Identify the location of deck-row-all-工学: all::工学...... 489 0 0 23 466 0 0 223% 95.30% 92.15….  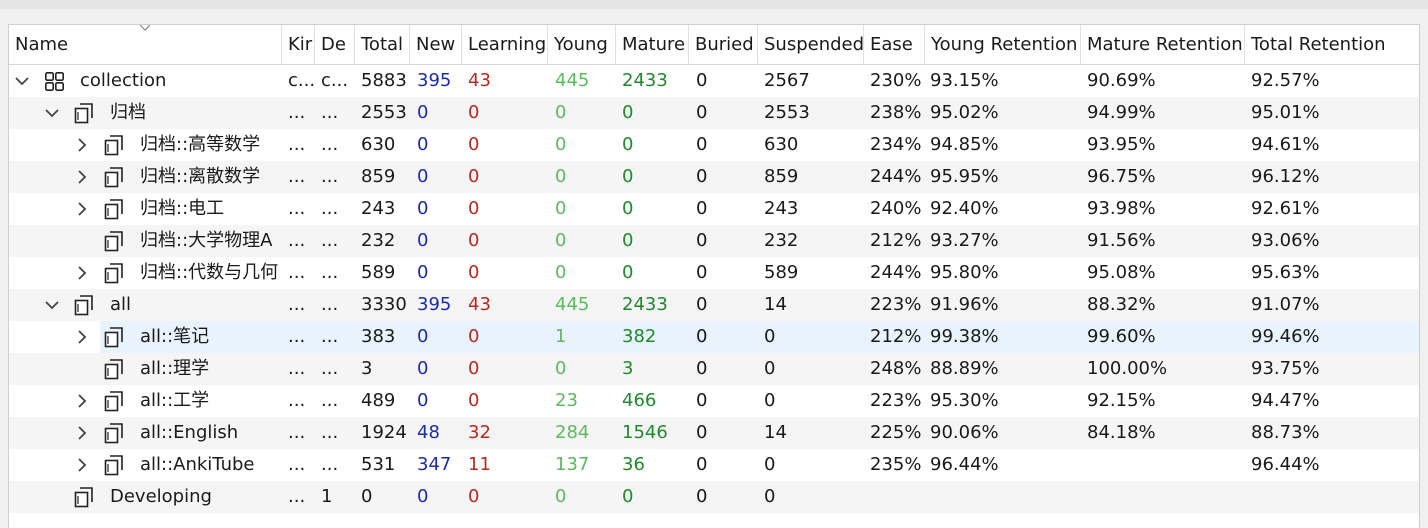
(714, 401).